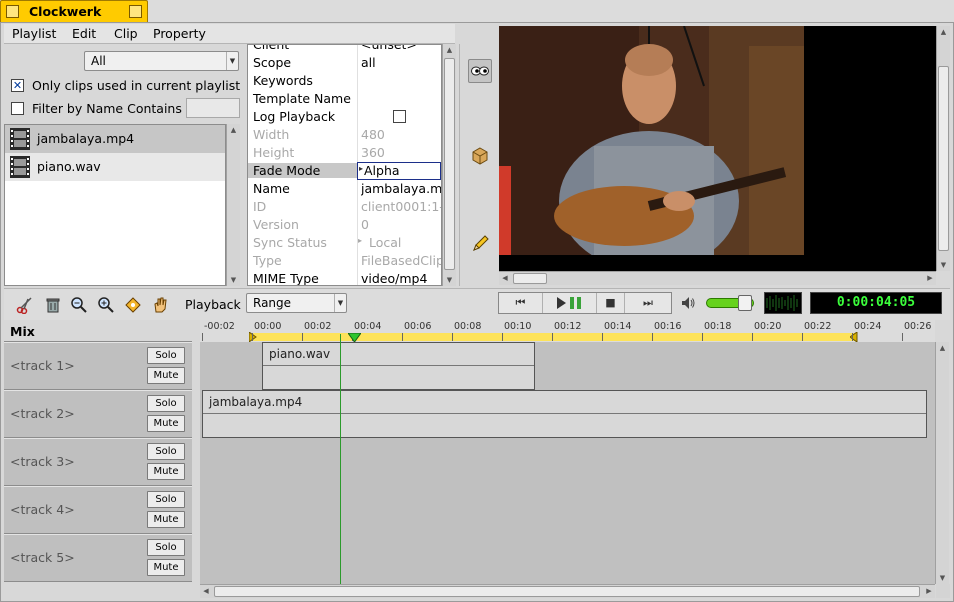 The height and width of the screenshot is (602, 954). I want to click on property-value: Alpha, so click(399, 171).